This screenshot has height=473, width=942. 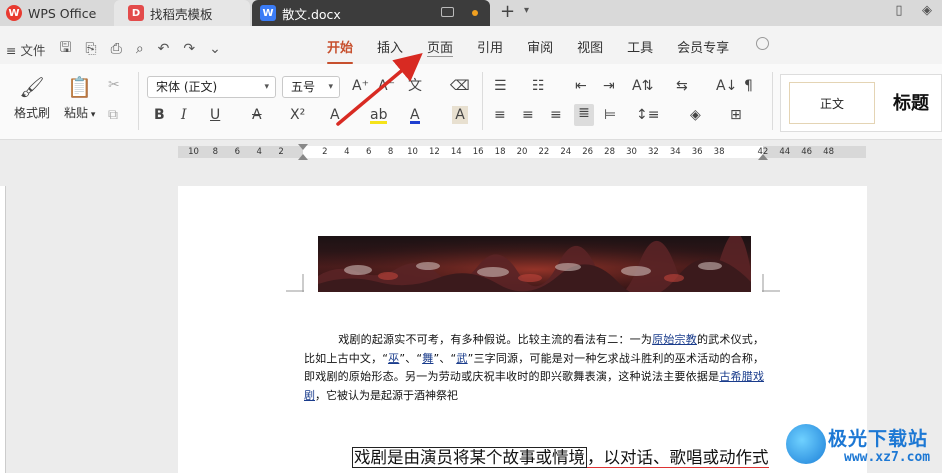 I want to click on ruler-tick: 46, so click(x=807, y=152).